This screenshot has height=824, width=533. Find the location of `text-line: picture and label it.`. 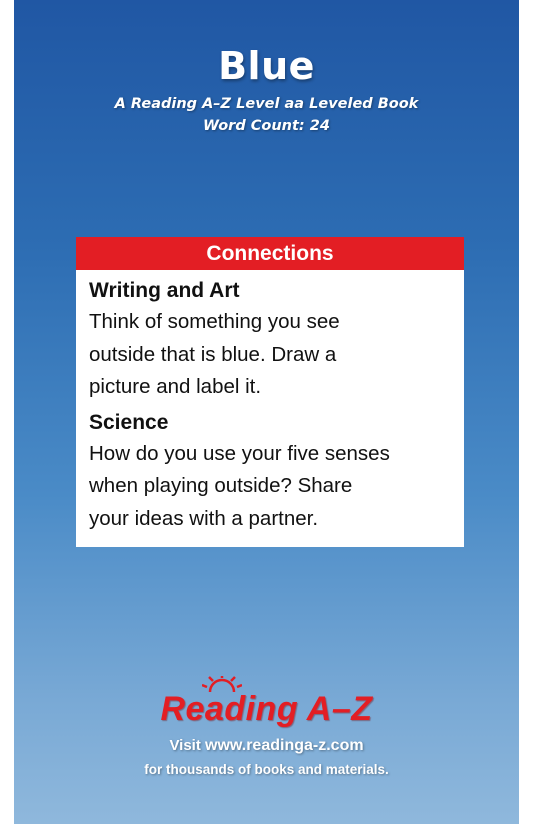

text-line: picture and label it. is located at coordinates (175, 386).